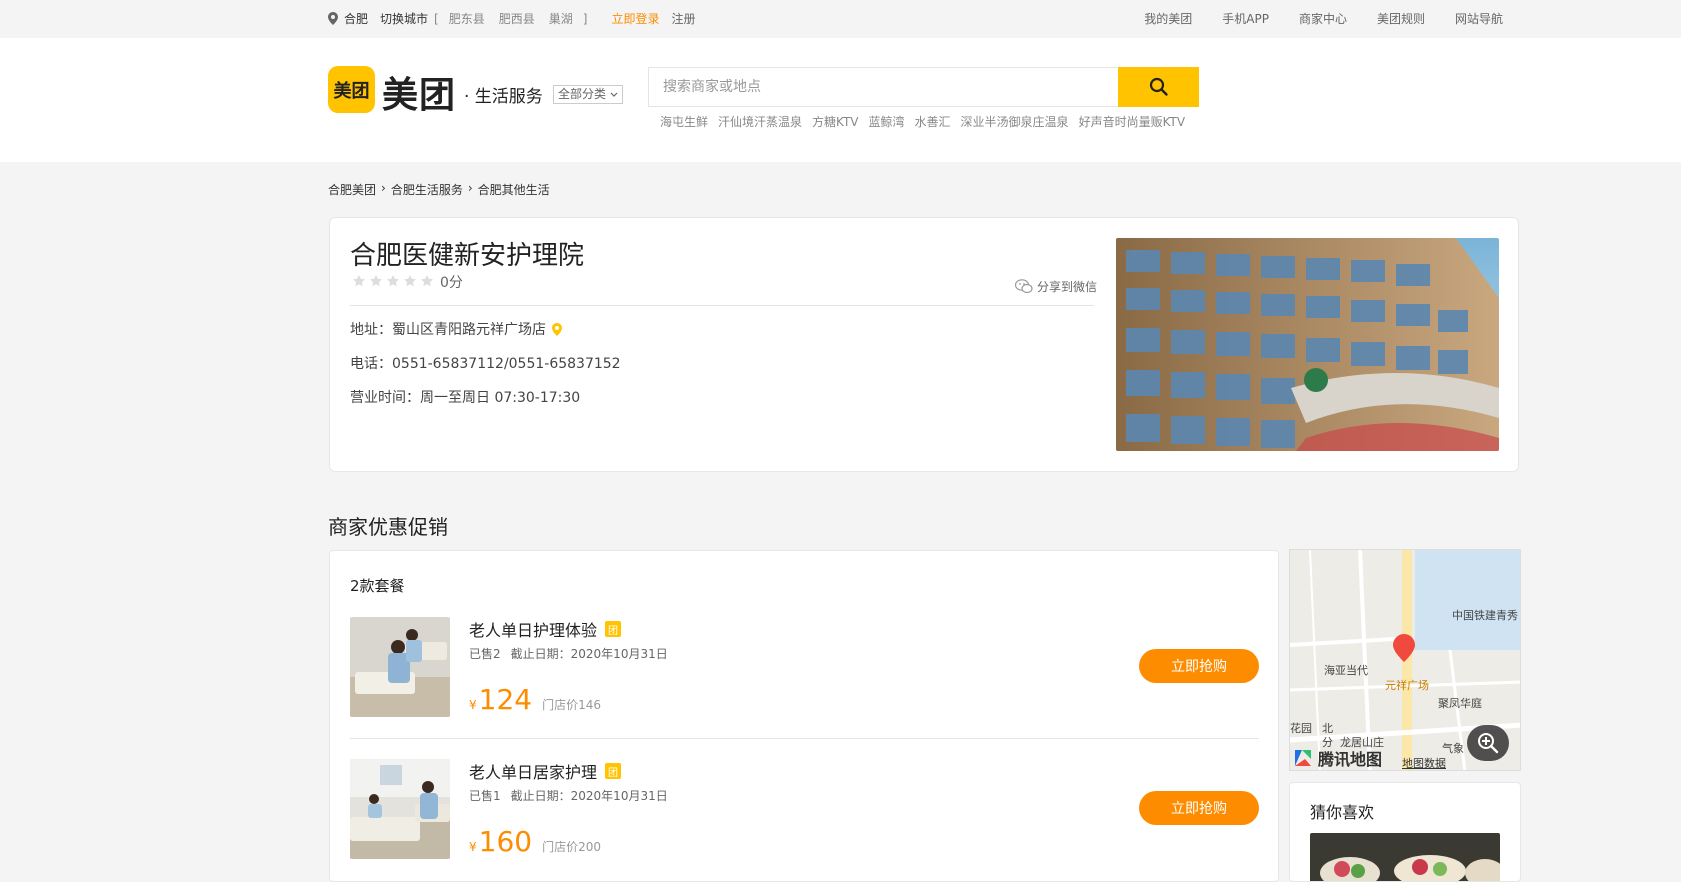 The height and width of the screenshot is (882, 1681). What do you see at coordinates (1424, 762) in the screenshot?
I see `map-data-link: 地图数据` at bounding box center [1424, 762].